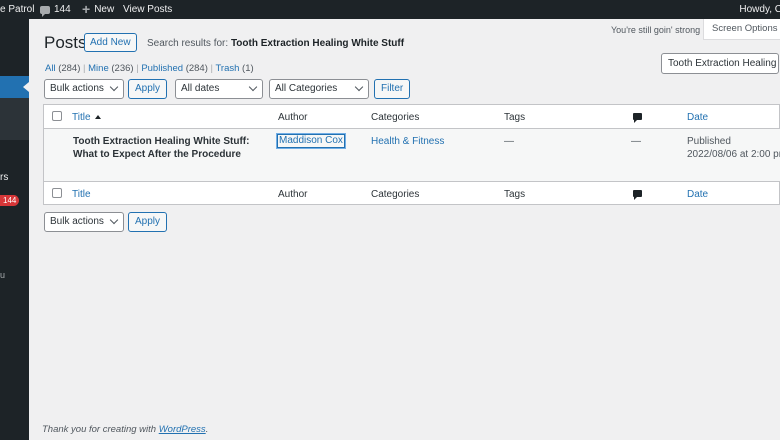 The width and height of the screenshot is (780, 440). Describe the element at coordinates (697, 194) in the screenshot. I see `column-date-sort-bottom: Date` at that location.